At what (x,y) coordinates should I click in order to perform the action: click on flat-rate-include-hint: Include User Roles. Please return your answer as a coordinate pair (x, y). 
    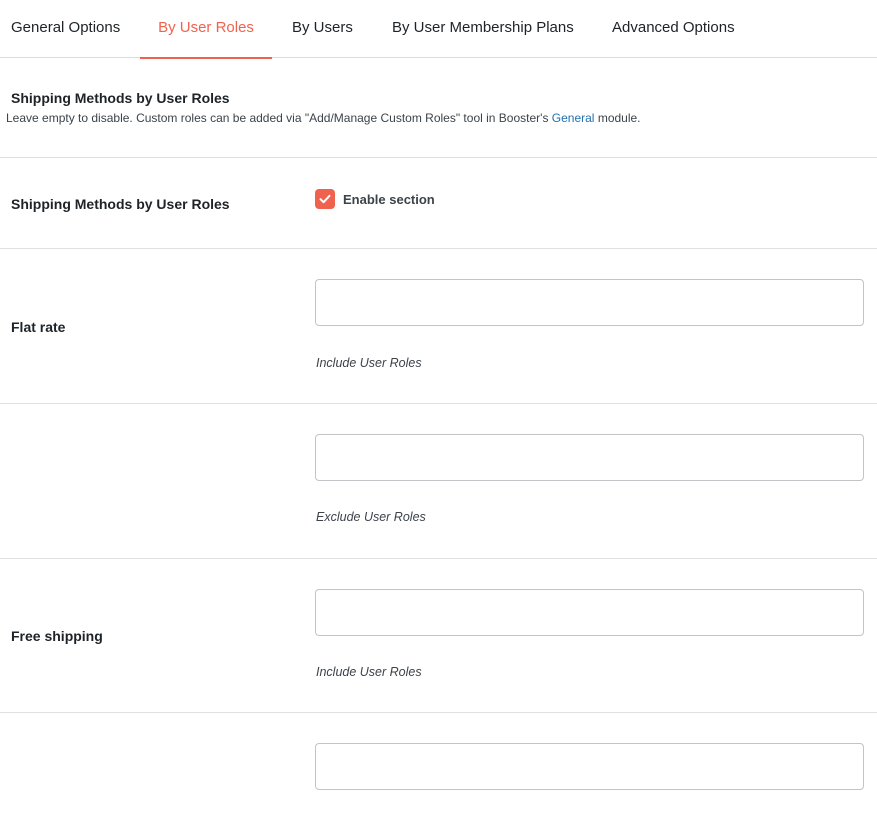
    Looking at the image, I should click on (369, 363).